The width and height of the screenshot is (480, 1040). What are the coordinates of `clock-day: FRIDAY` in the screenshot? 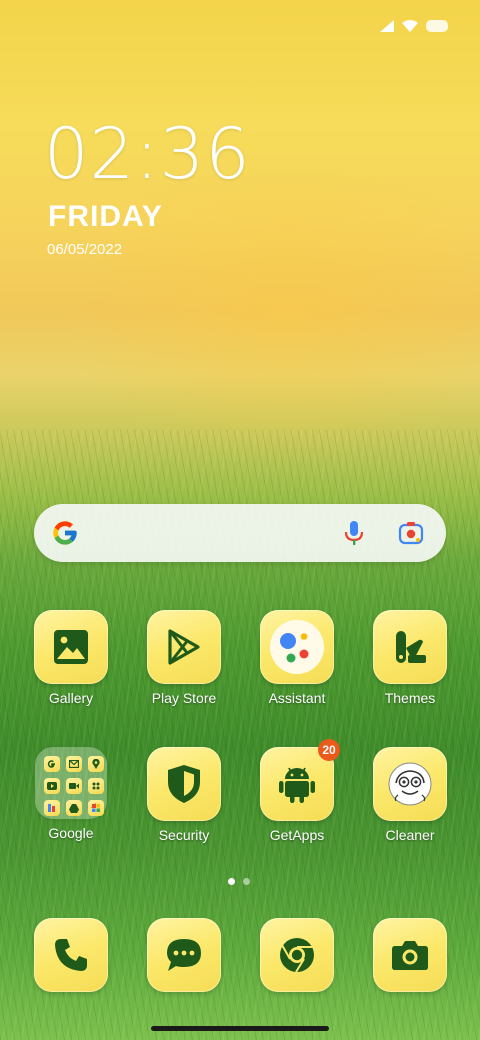 It's located at (105, 216).